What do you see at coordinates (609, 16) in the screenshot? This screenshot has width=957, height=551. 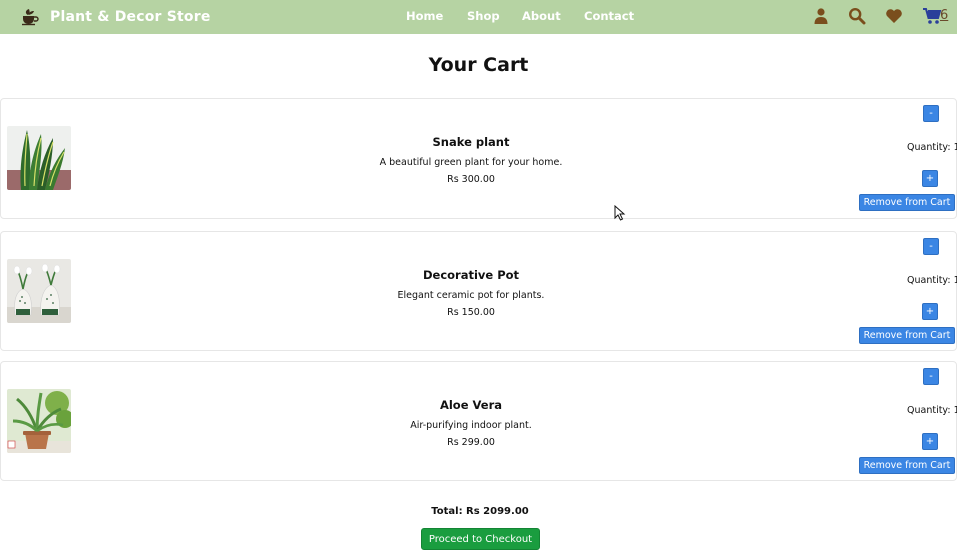 I see `nav-link-contact: Contact` at bounding box center [609, 16].